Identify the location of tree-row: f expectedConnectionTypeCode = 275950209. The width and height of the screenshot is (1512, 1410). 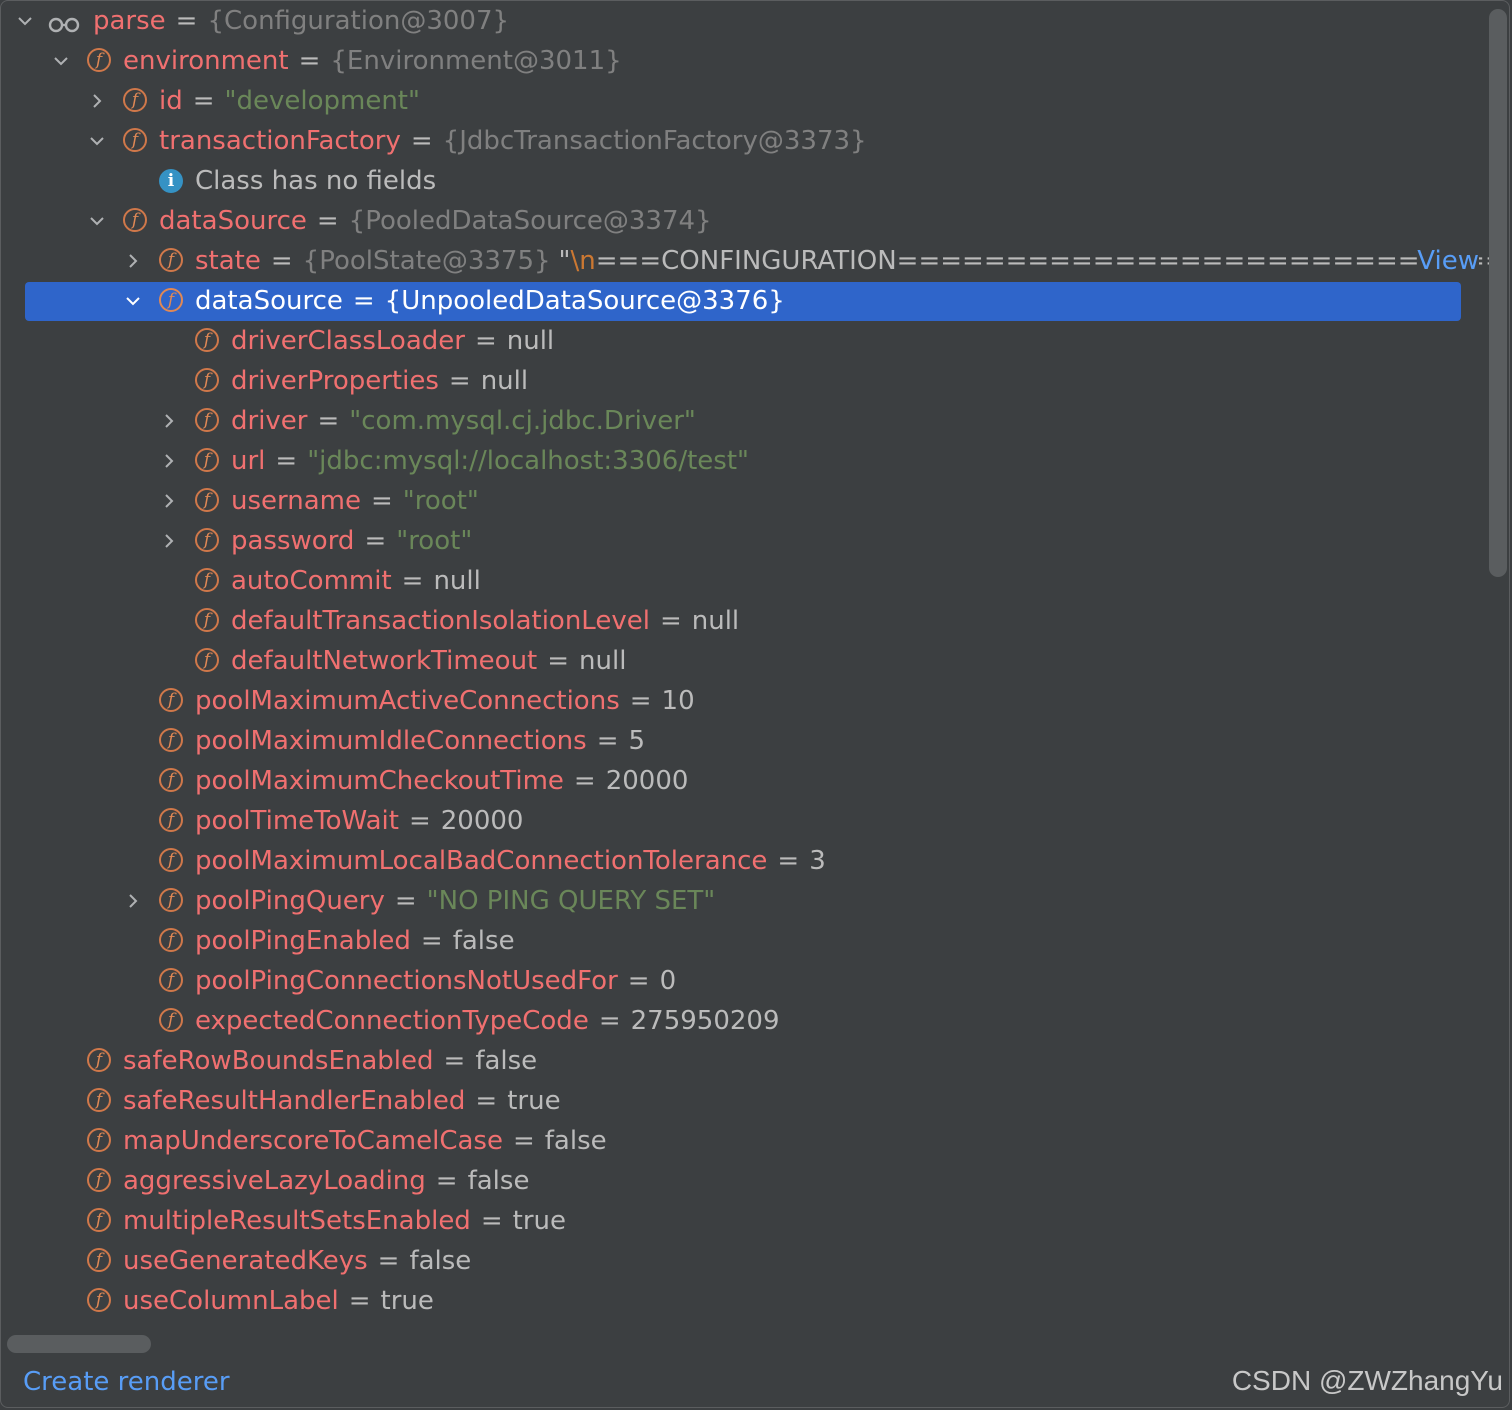
(746, 1021).